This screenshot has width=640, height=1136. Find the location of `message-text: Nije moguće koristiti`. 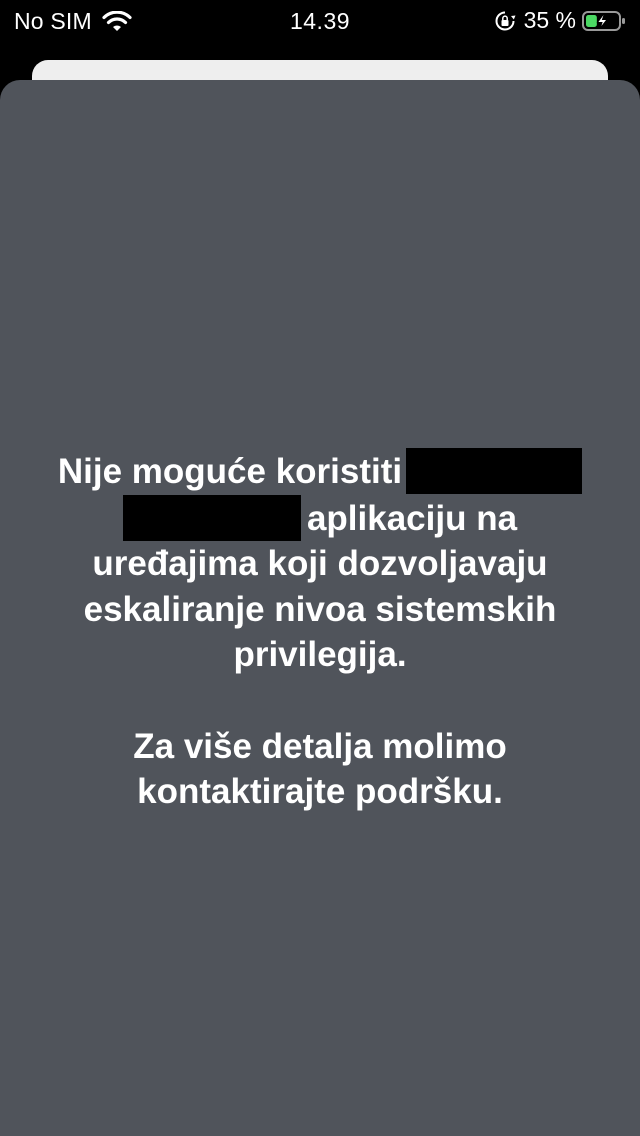

message-text: Nije moguće koristiti is located at coordinates (230, 471).